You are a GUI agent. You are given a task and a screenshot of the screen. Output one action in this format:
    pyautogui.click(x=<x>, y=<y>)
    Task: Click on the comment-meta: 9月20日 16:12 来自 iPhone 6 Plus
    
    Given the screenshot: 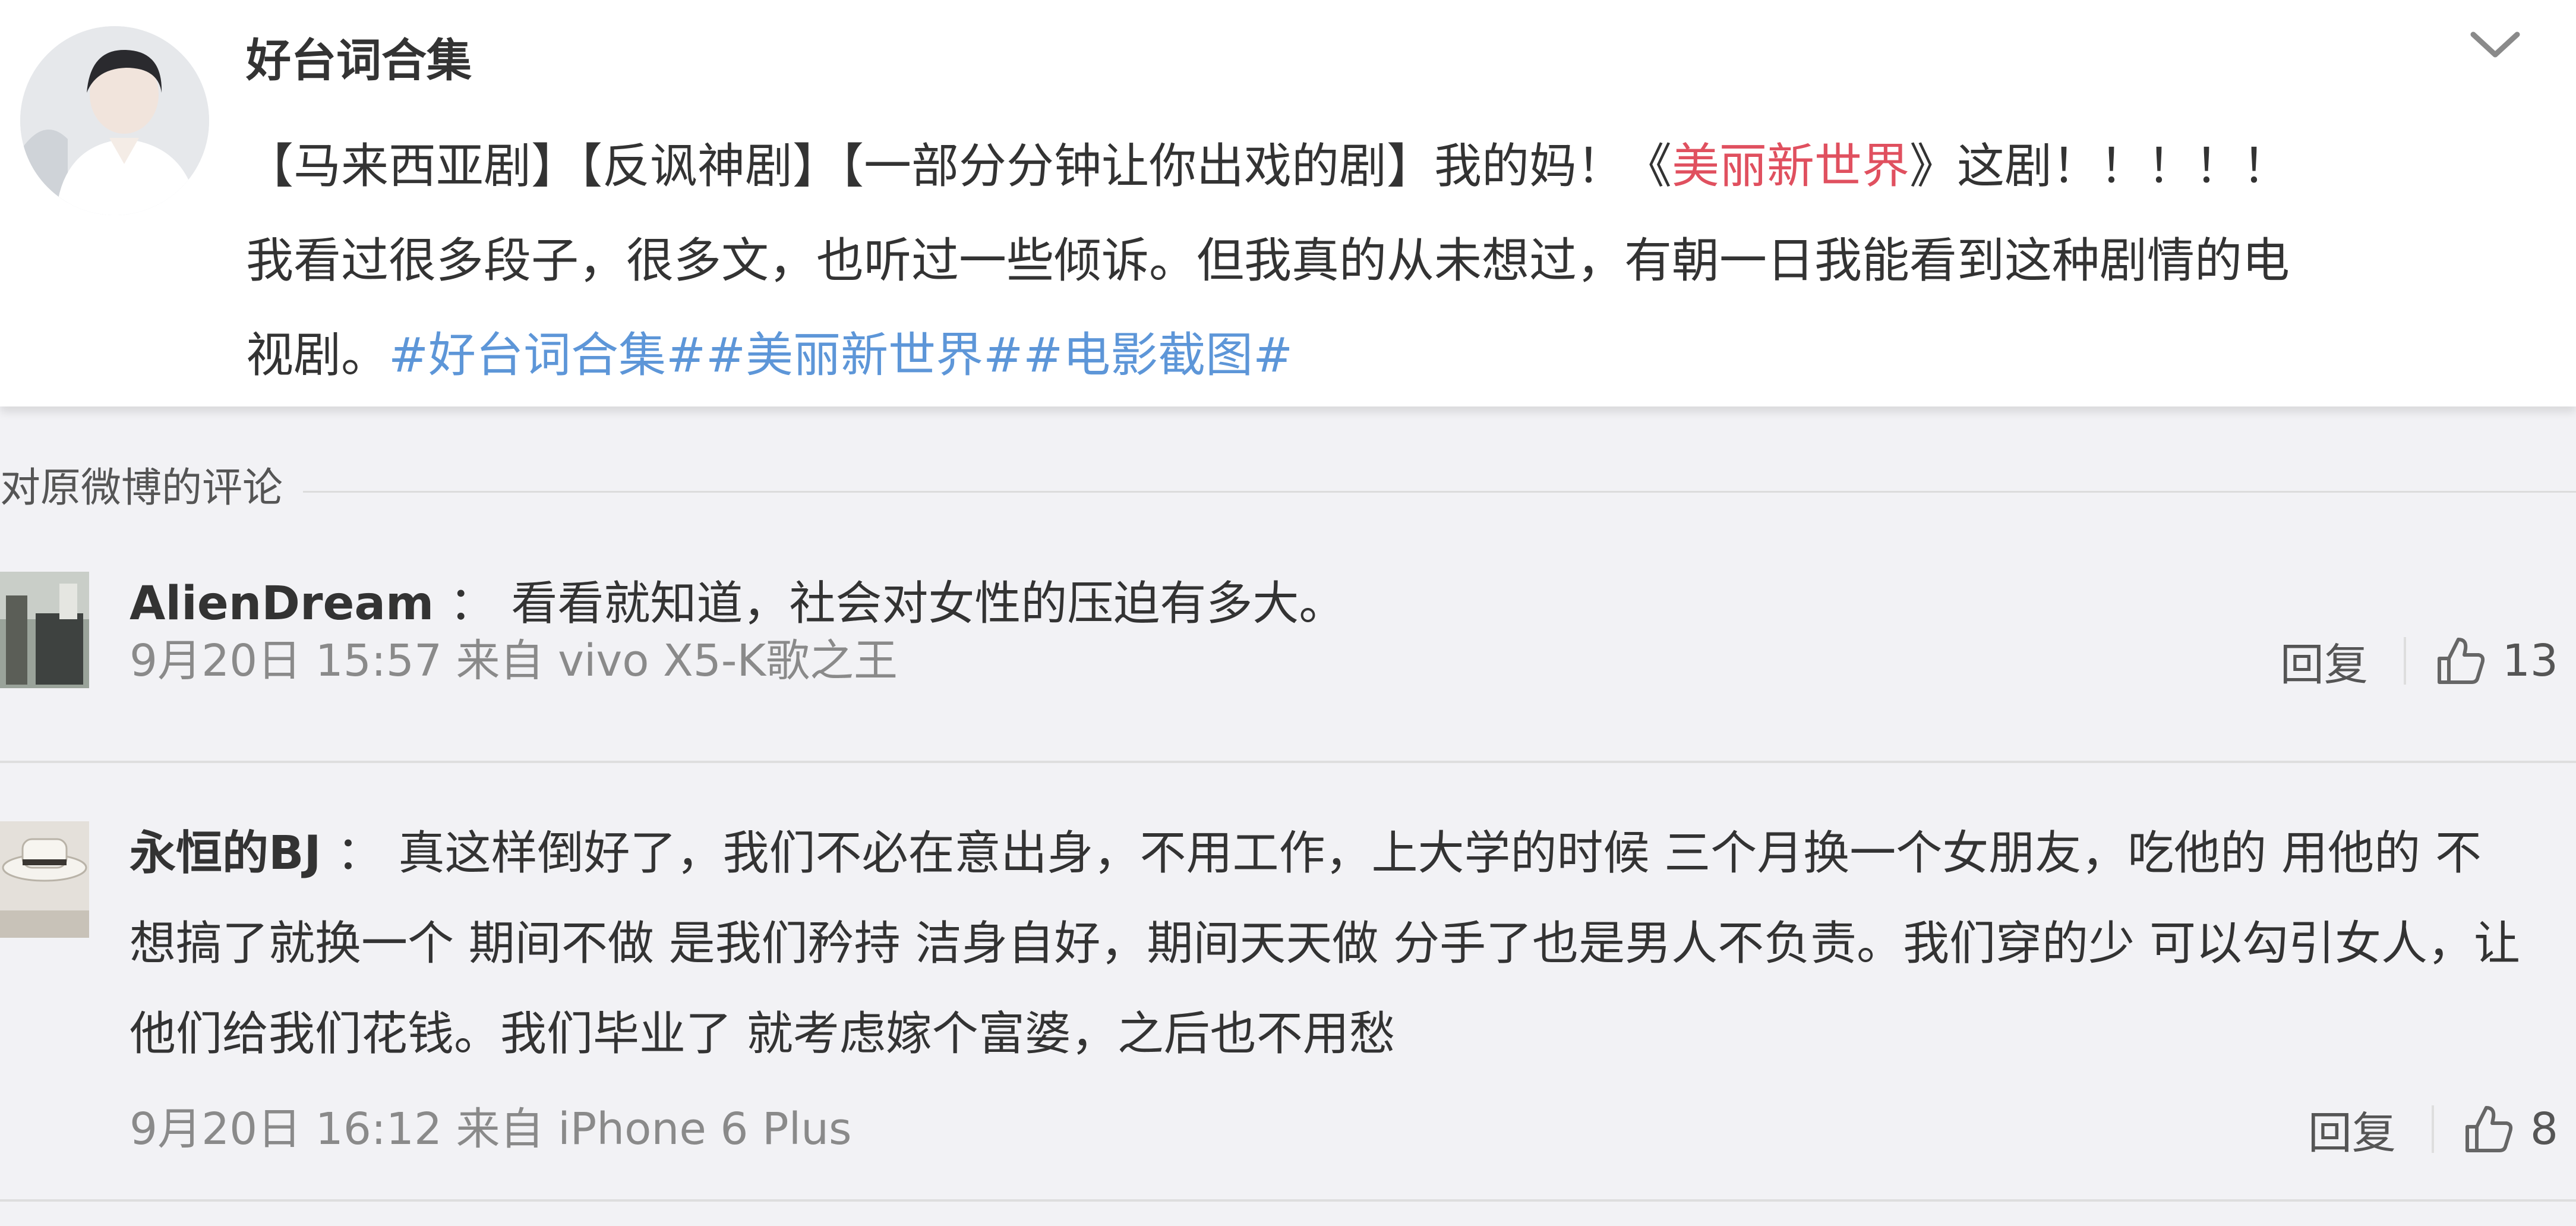 What is the action you would take?
    pyautogui.click(x=491, y=1129)
    